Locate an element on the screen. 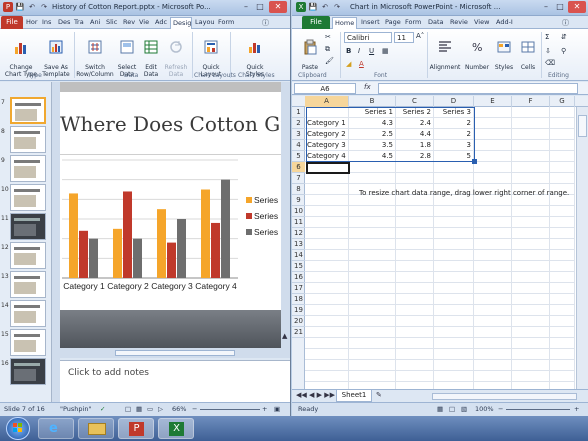 The image size is (588, 441). column-header: B is located at coordinates (372, 101).